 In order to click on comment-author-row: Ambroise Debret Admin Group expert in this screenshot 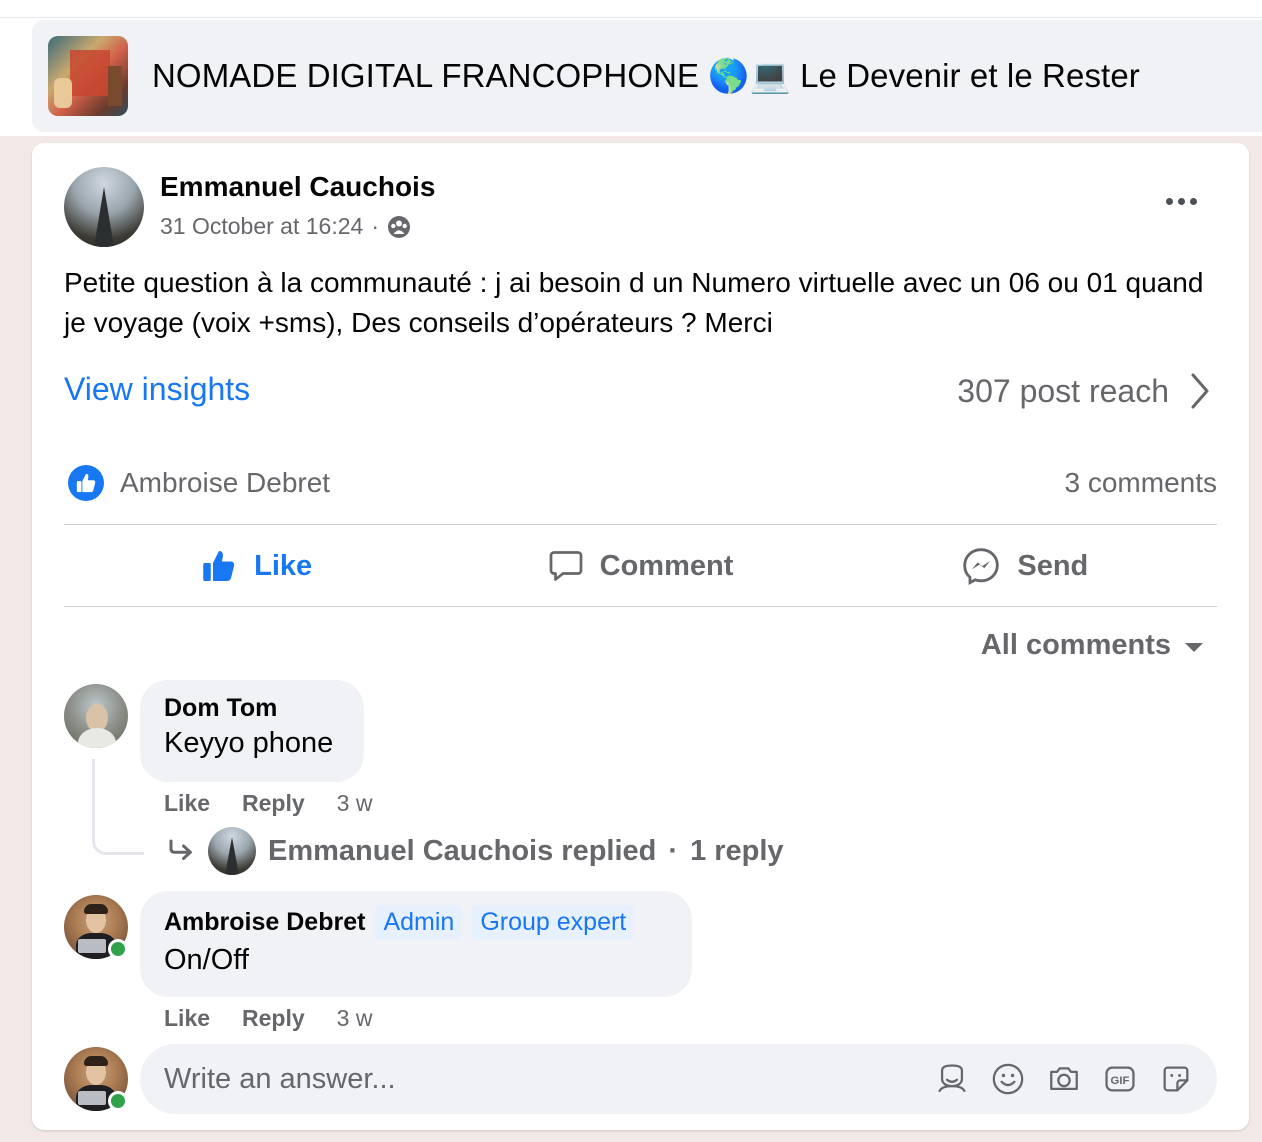, I will do `click(416, 922)`.